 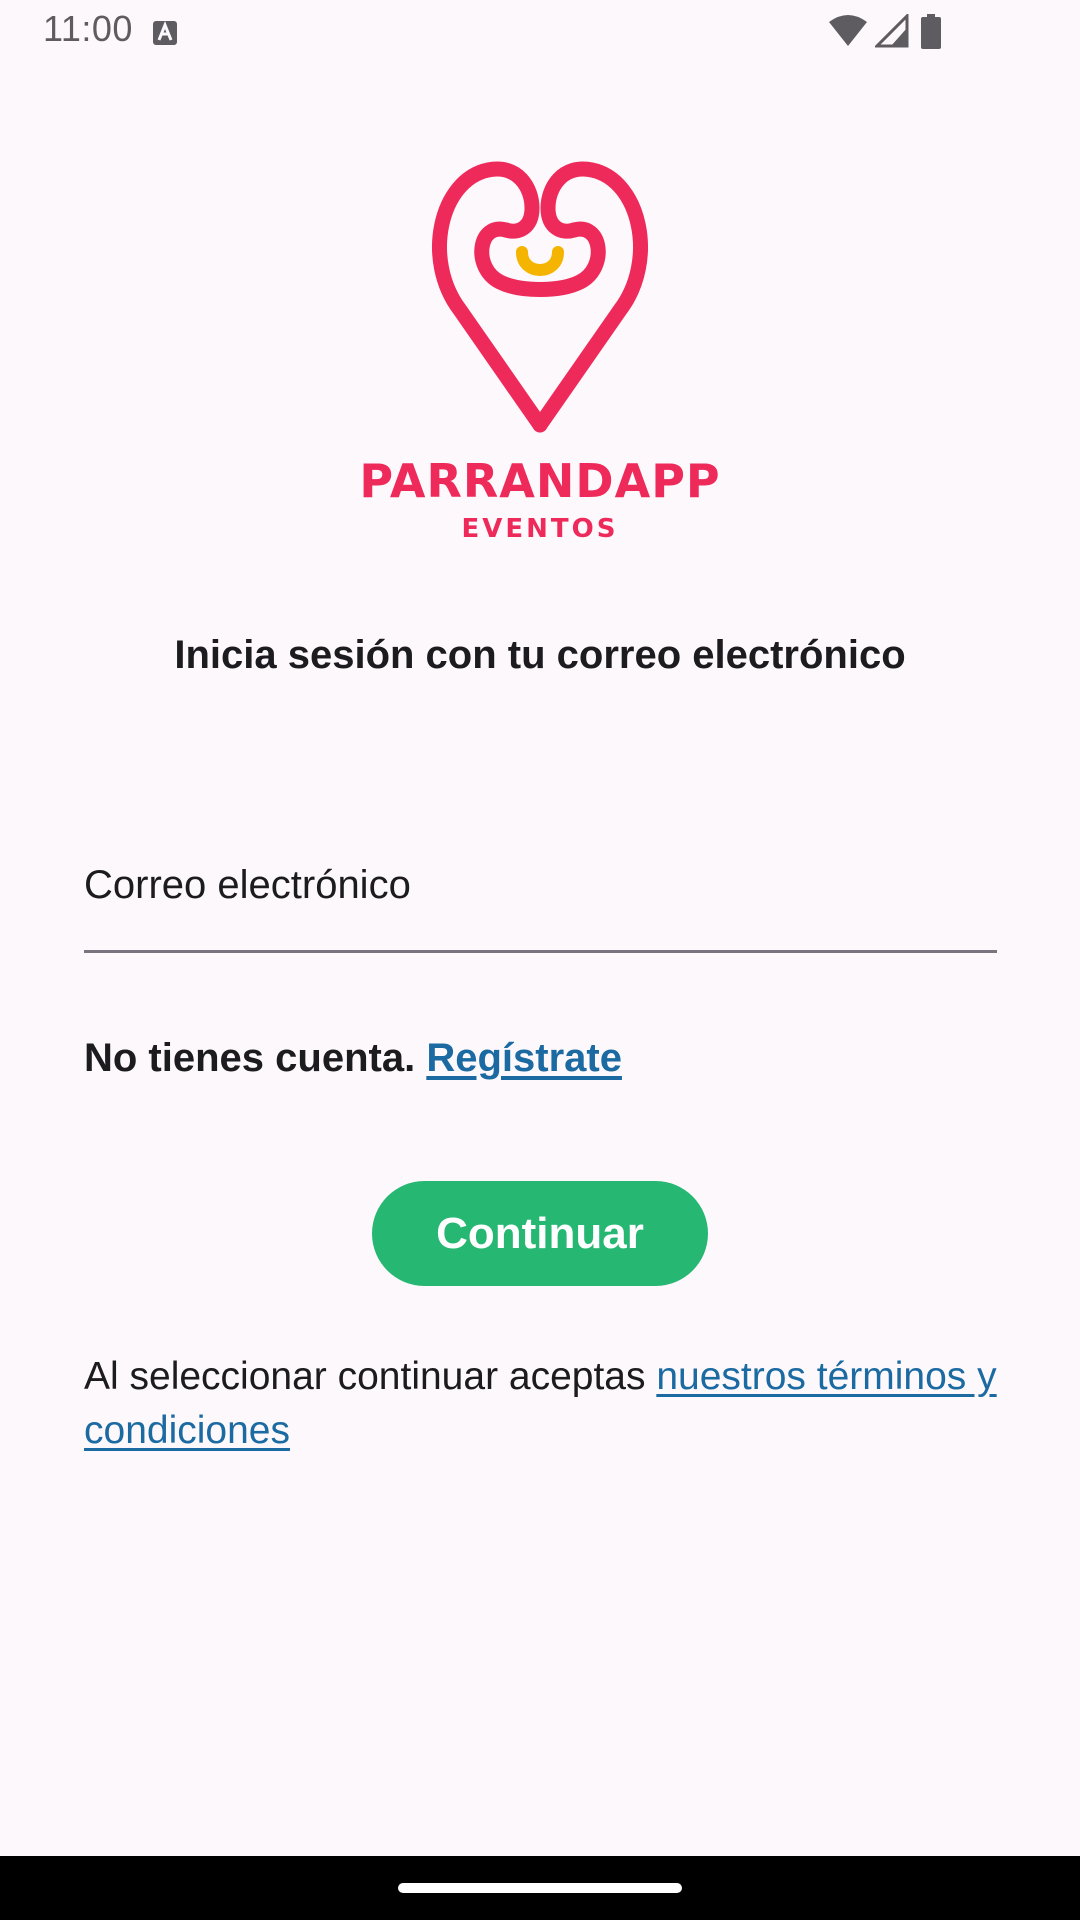 I want to click on email-field, so click(x=540, y=887).